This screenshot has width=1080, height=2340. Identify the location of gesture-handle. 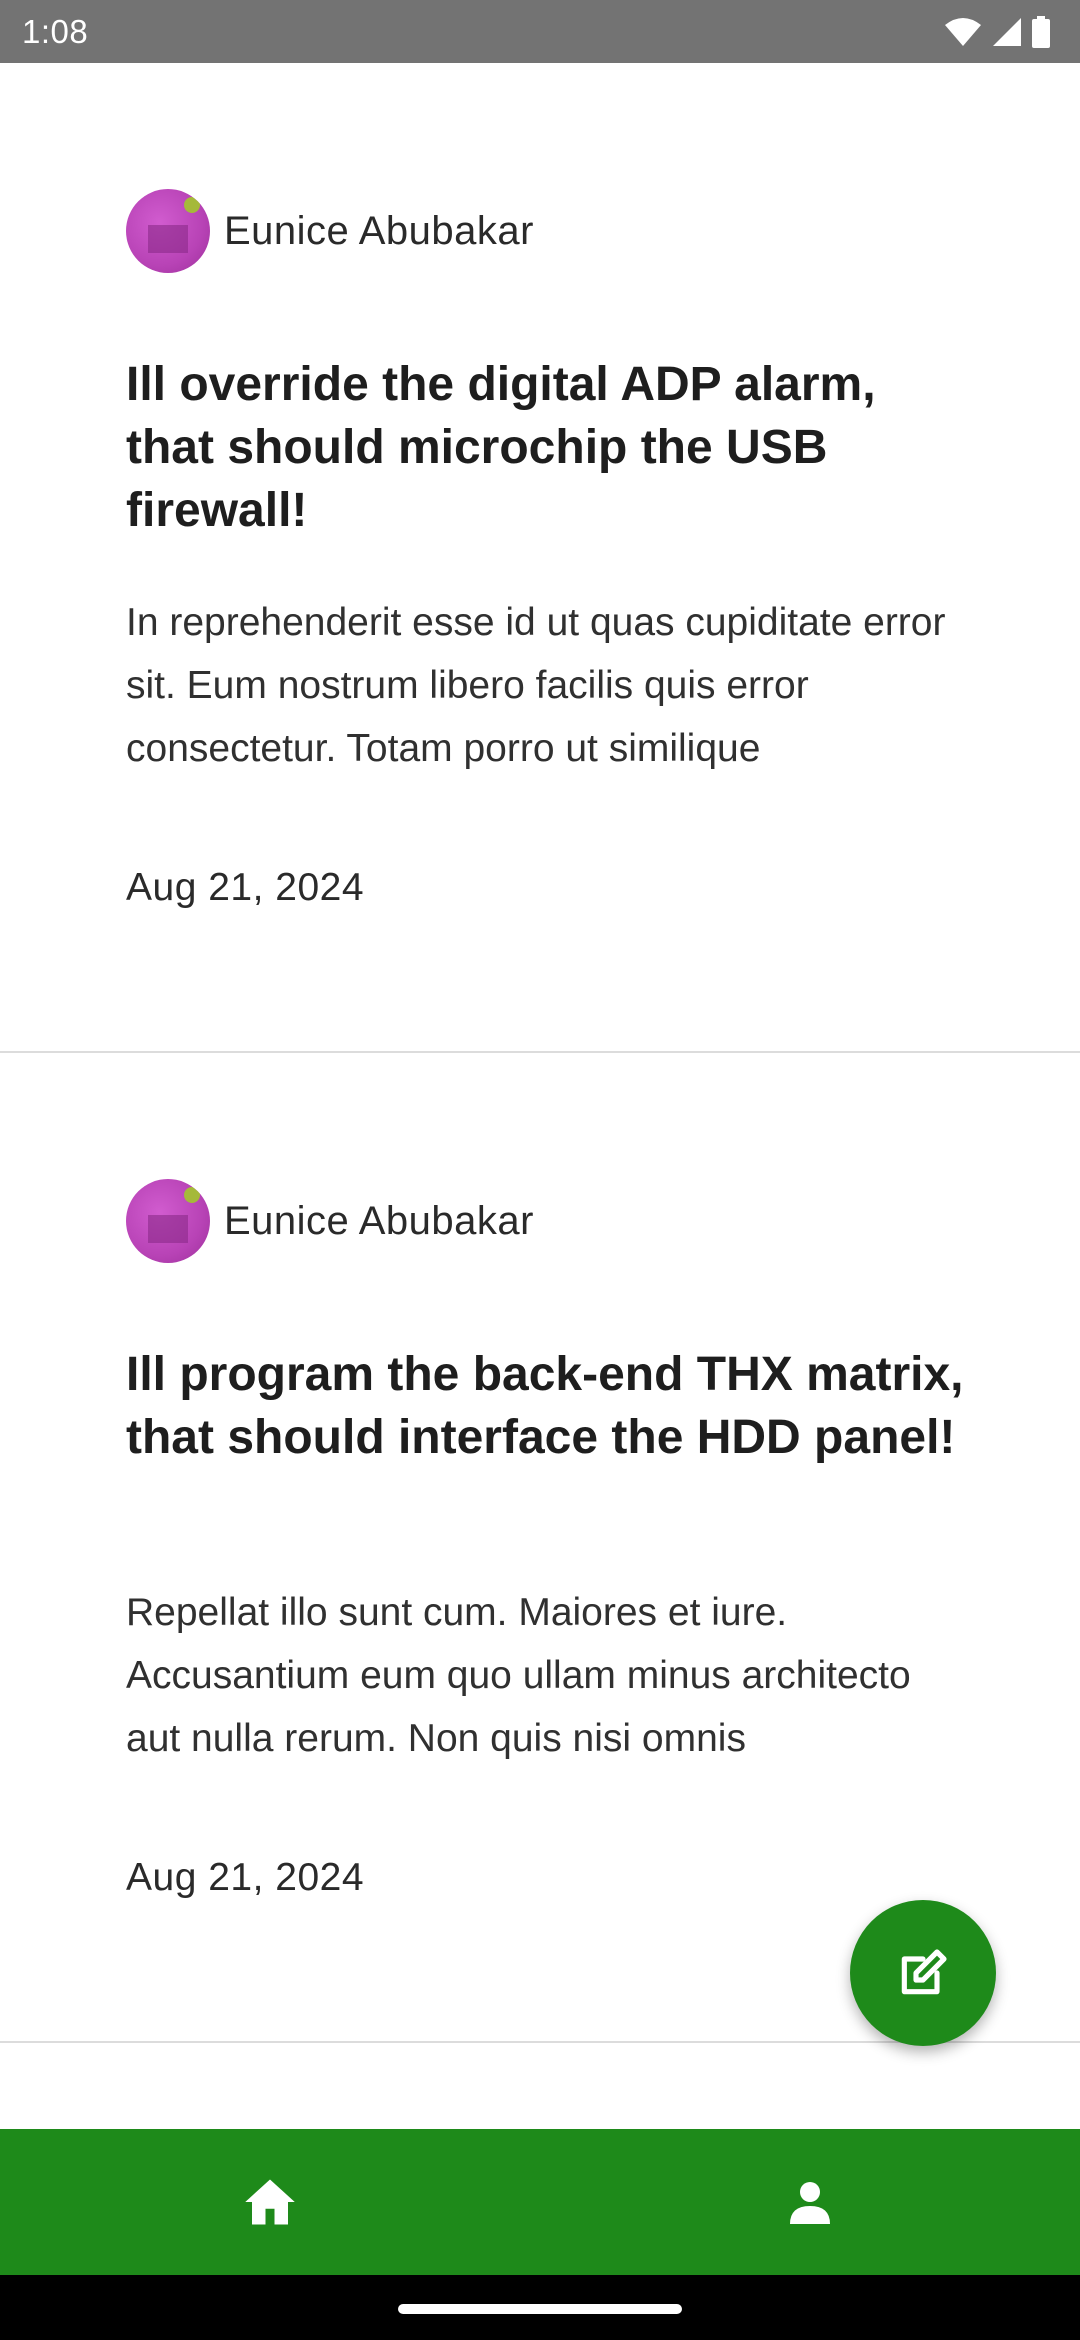
(540, 2309).